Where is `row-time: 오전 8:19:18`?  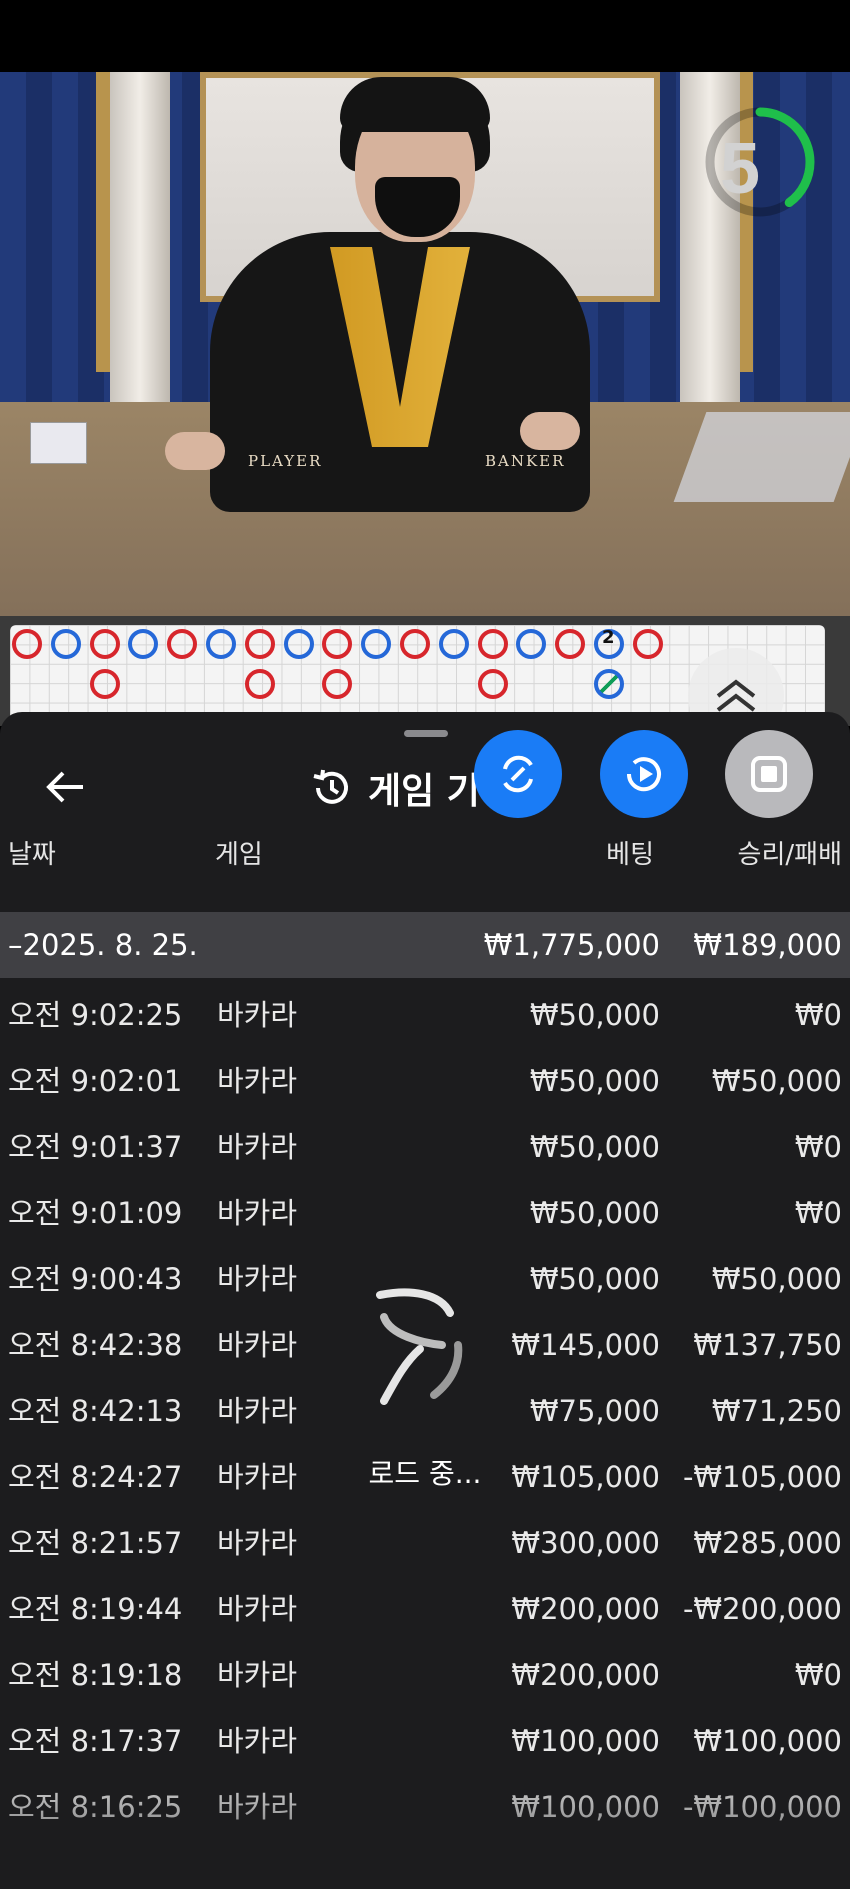 row-time: 오전 8:19:18 is located at coordinates (95, 1675).